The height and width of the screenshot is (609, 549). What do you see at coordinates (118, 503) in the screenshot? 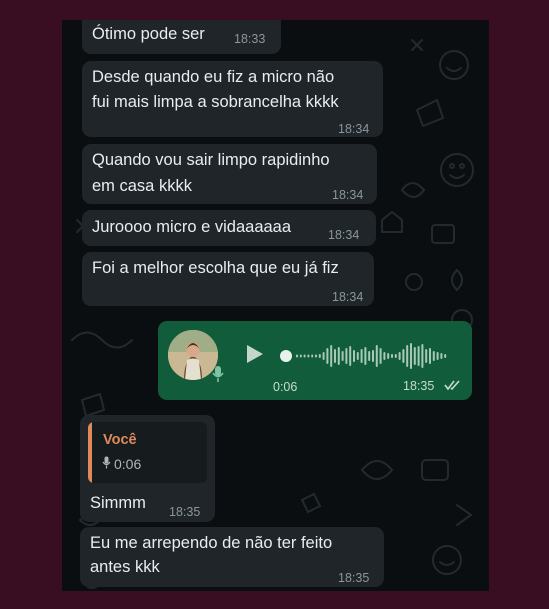
I see `message-text: Simmm` at bounding box center [118, 503].